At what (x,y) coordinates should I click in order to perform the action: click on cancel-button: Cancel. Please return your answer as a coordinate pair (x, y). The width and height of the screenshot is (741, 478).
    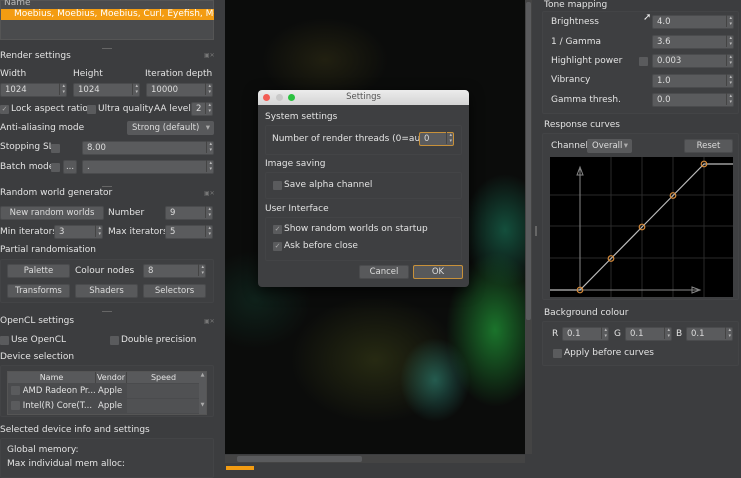
    Looking at the image, I should click on (384, 272).